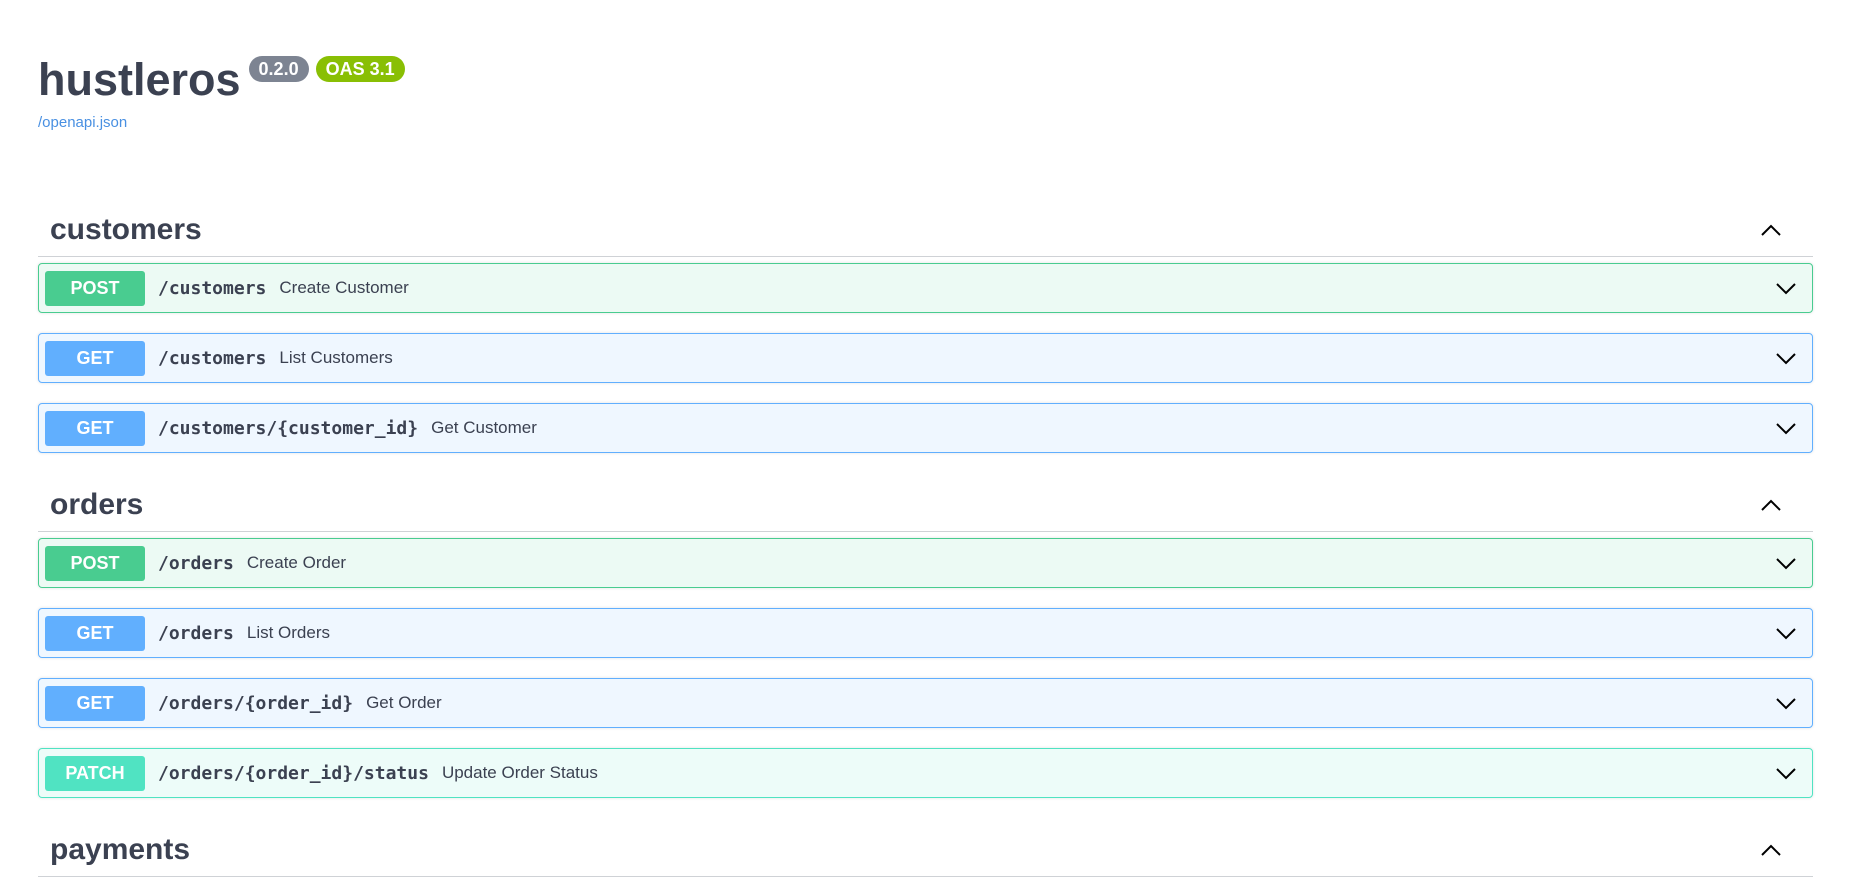 The height and width of the screenshot is (880, 1849). I want to click on operation-summary: Get Order, so click(404, 702).